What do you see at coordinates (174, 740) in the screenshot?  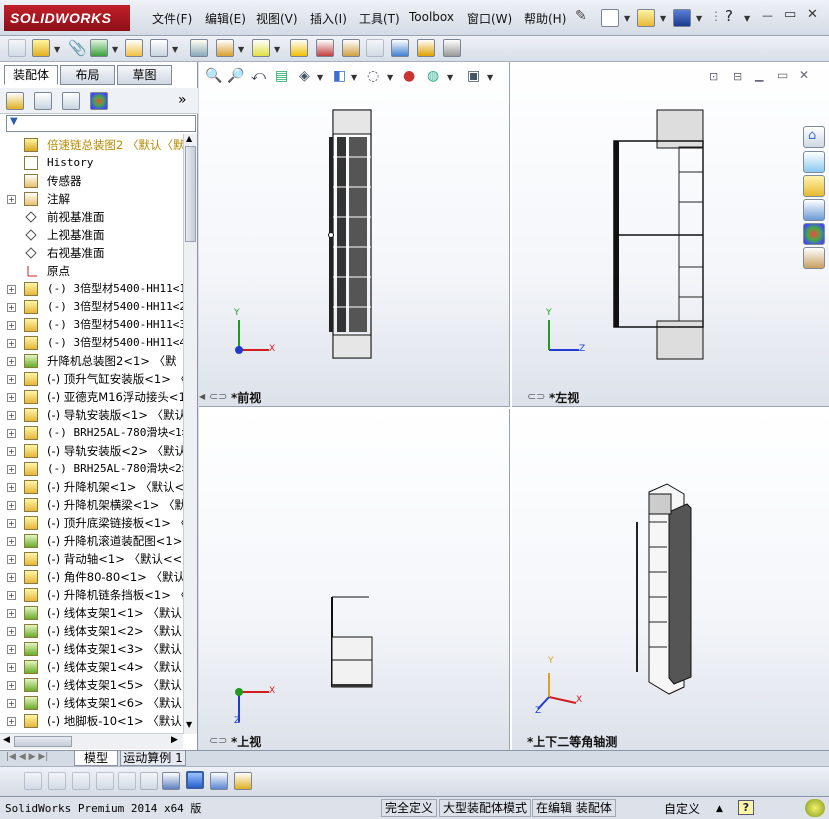 I see `scroll-right-icon: ▶` at bounding box center [174, 740].